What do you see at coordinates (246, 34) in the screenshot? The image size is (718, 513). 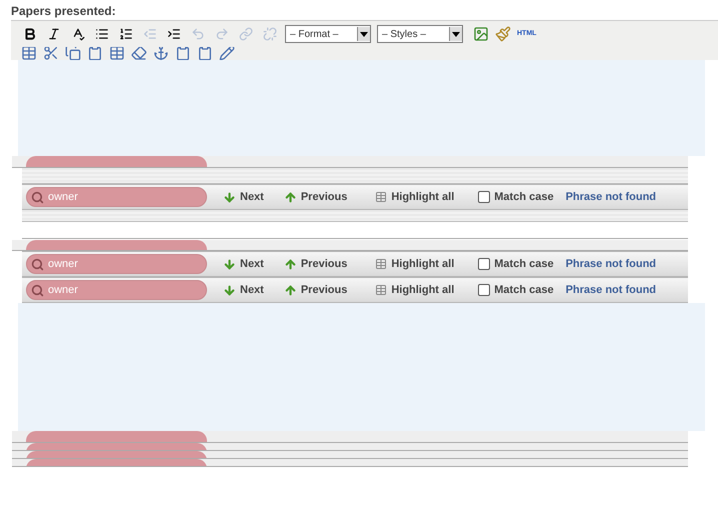 I see `link-icon` at bounding box center [246, 34].